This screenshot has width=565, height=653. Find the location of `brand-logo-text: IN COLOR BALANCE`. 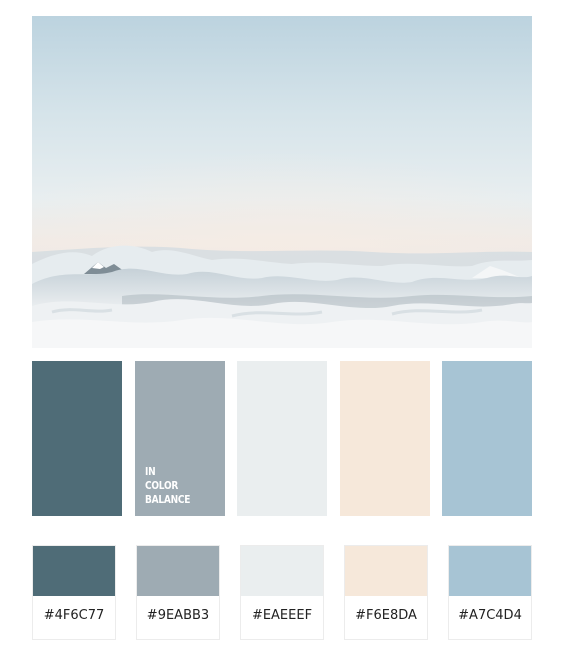

brand-logo-text: IN COLOR BALANCE is located at coordinates (167, 486).